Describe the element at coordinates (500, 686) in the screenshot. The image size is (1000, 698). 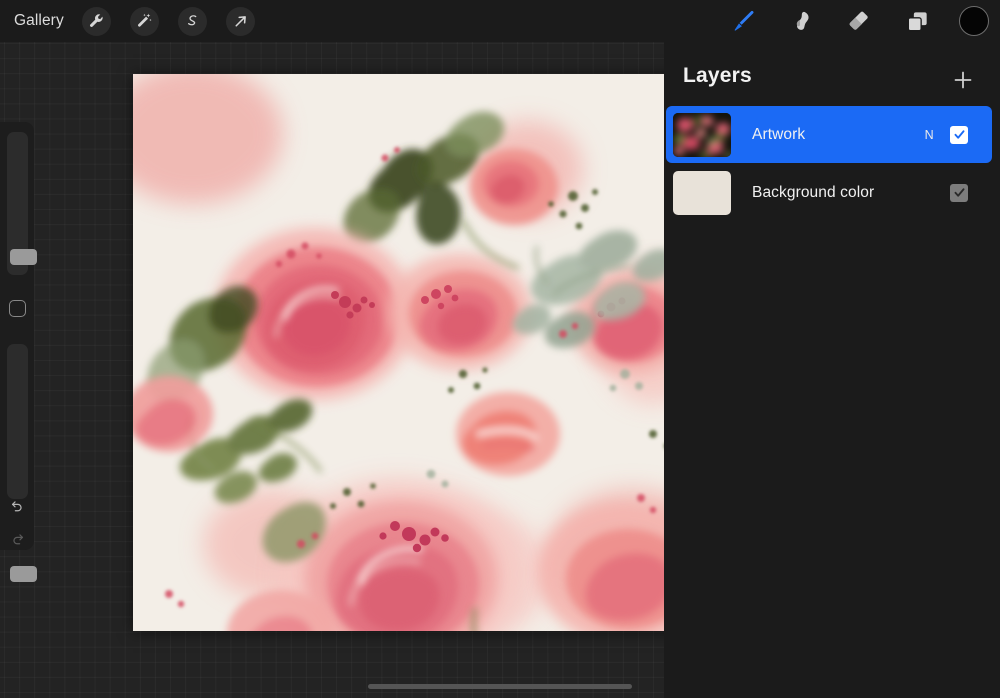
I see `home-indicator` at that location.